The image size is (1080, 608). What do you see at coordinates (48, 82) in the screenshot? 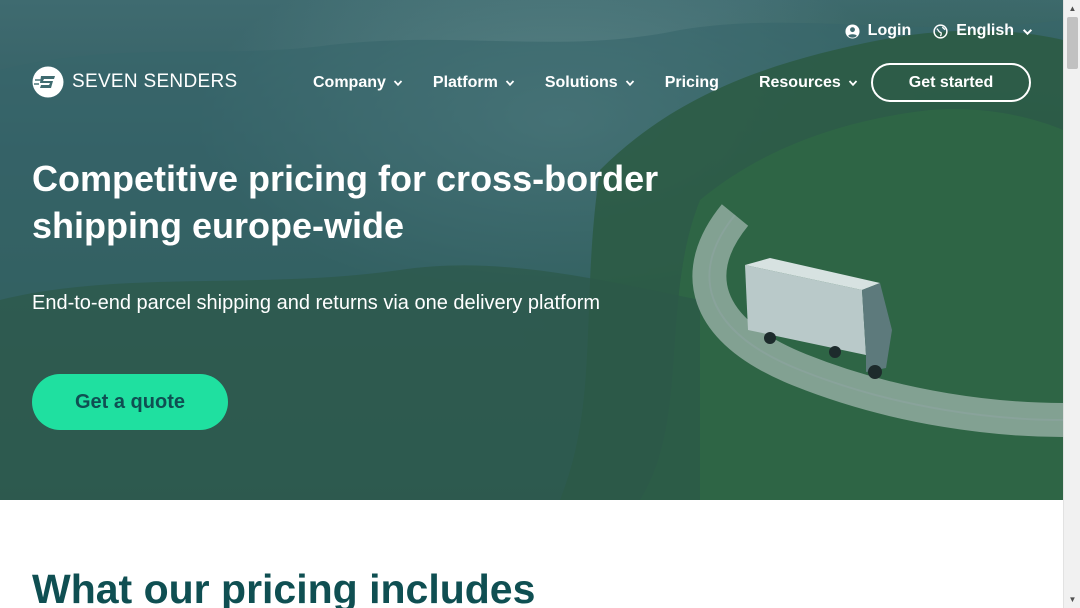
I see `seven-senders-logo-icon` at bounding box center [48, 82].